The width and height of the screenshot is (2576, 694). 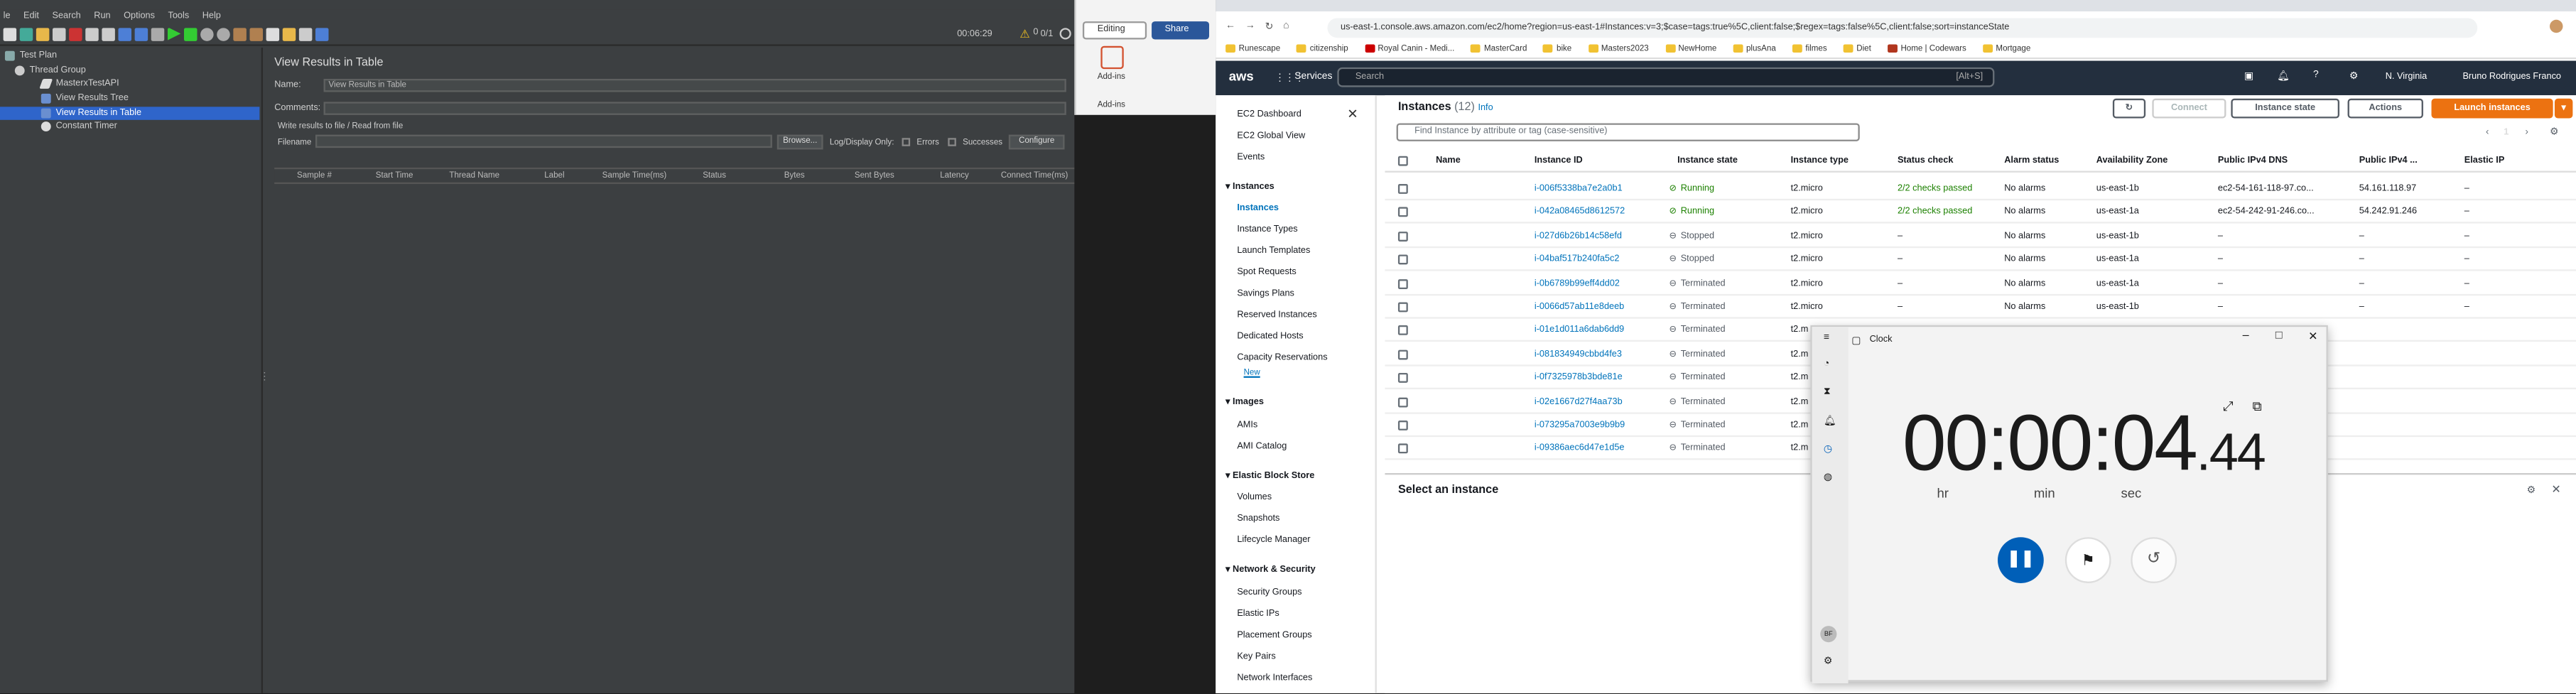 I want to click on col-start-time: Start Time, so click(x=395, y=176).